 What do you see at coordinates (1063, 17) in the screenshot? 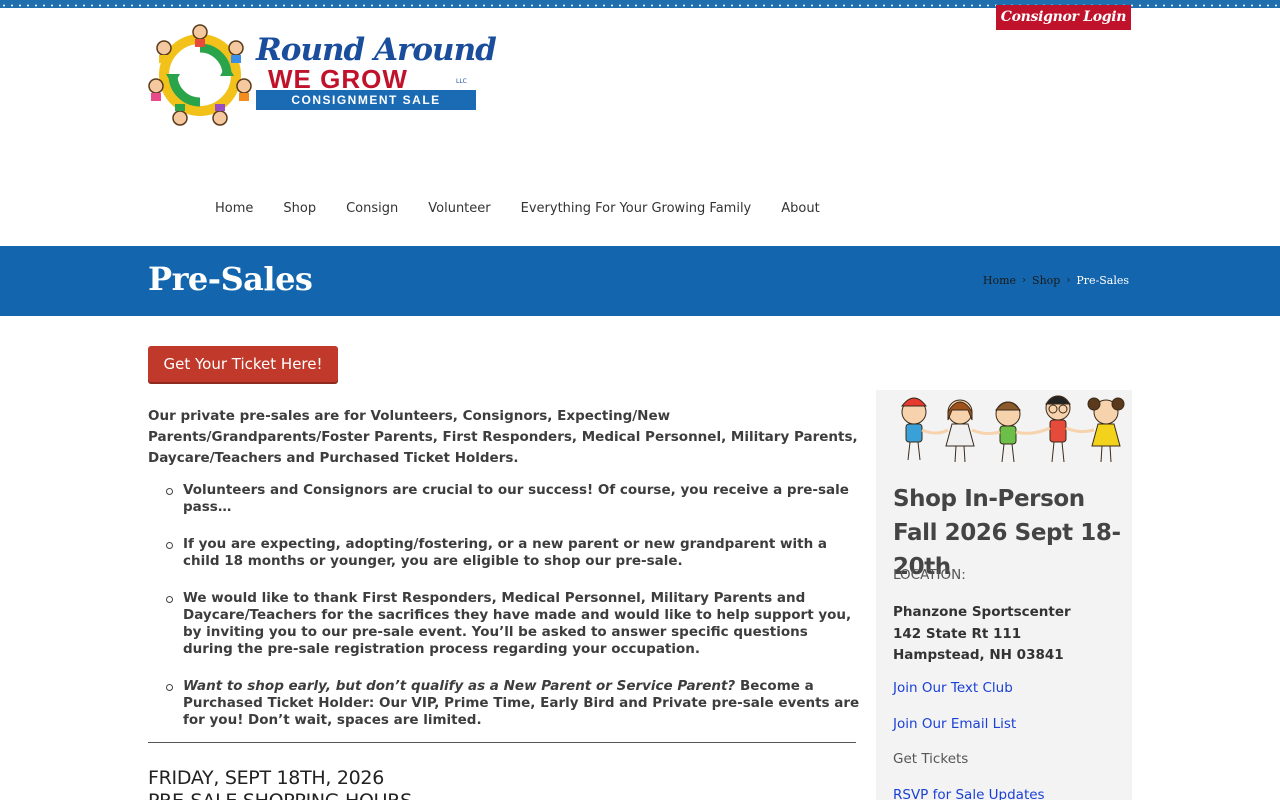
I see `consignor-login-button: Consignor Login` at bounding box center [1063, 17].